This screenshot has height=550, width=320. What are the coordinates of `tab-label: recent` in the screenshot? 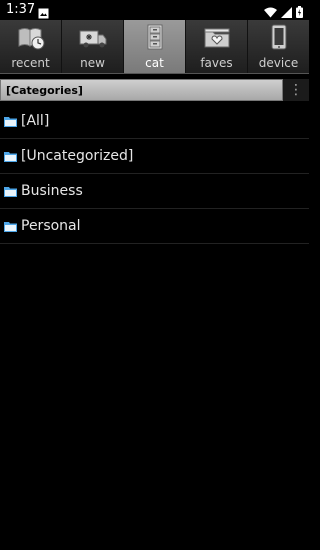 It's located at (30, 63).